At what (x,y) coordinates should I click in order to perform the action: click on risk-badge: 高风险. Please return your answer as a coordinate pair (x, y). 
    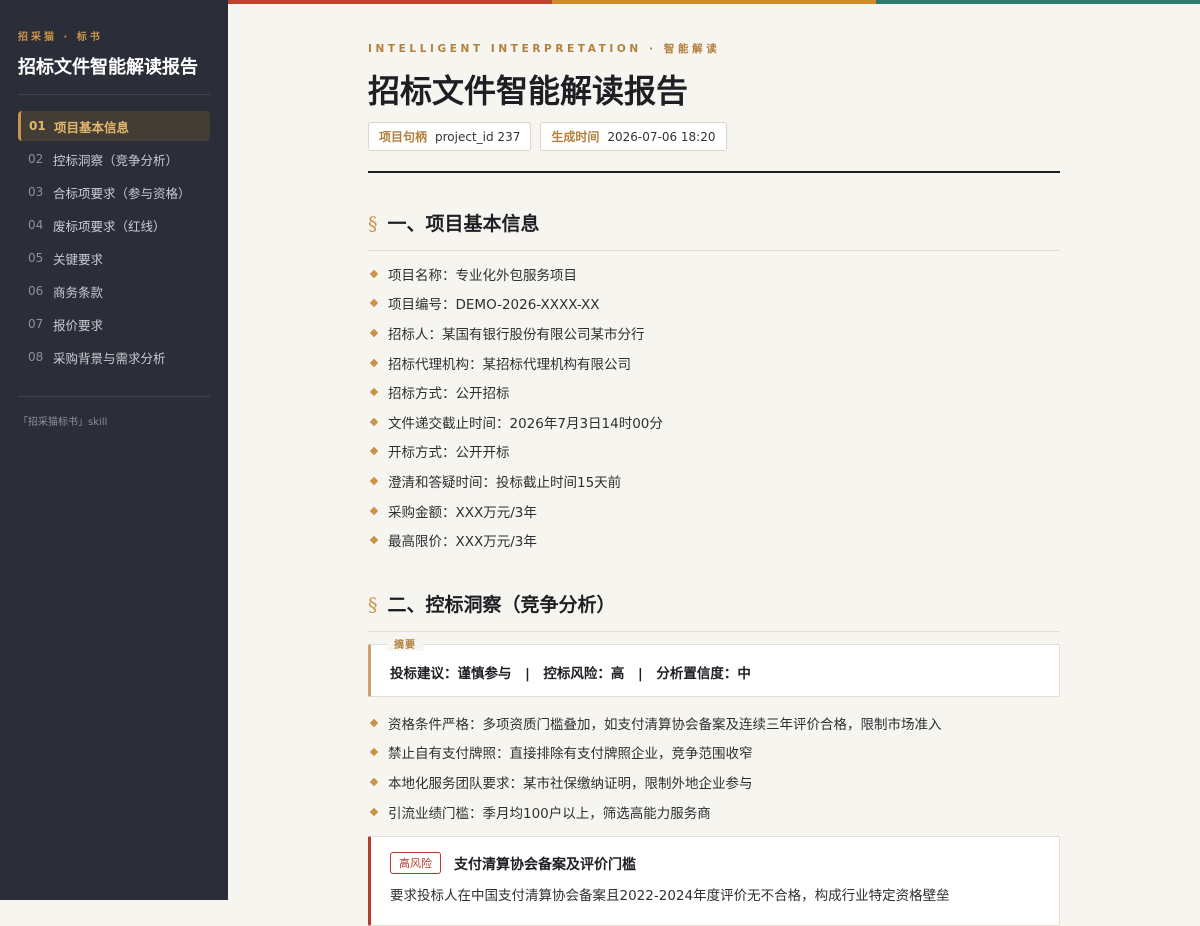
    Looking at the image, I should click on (415, 863).